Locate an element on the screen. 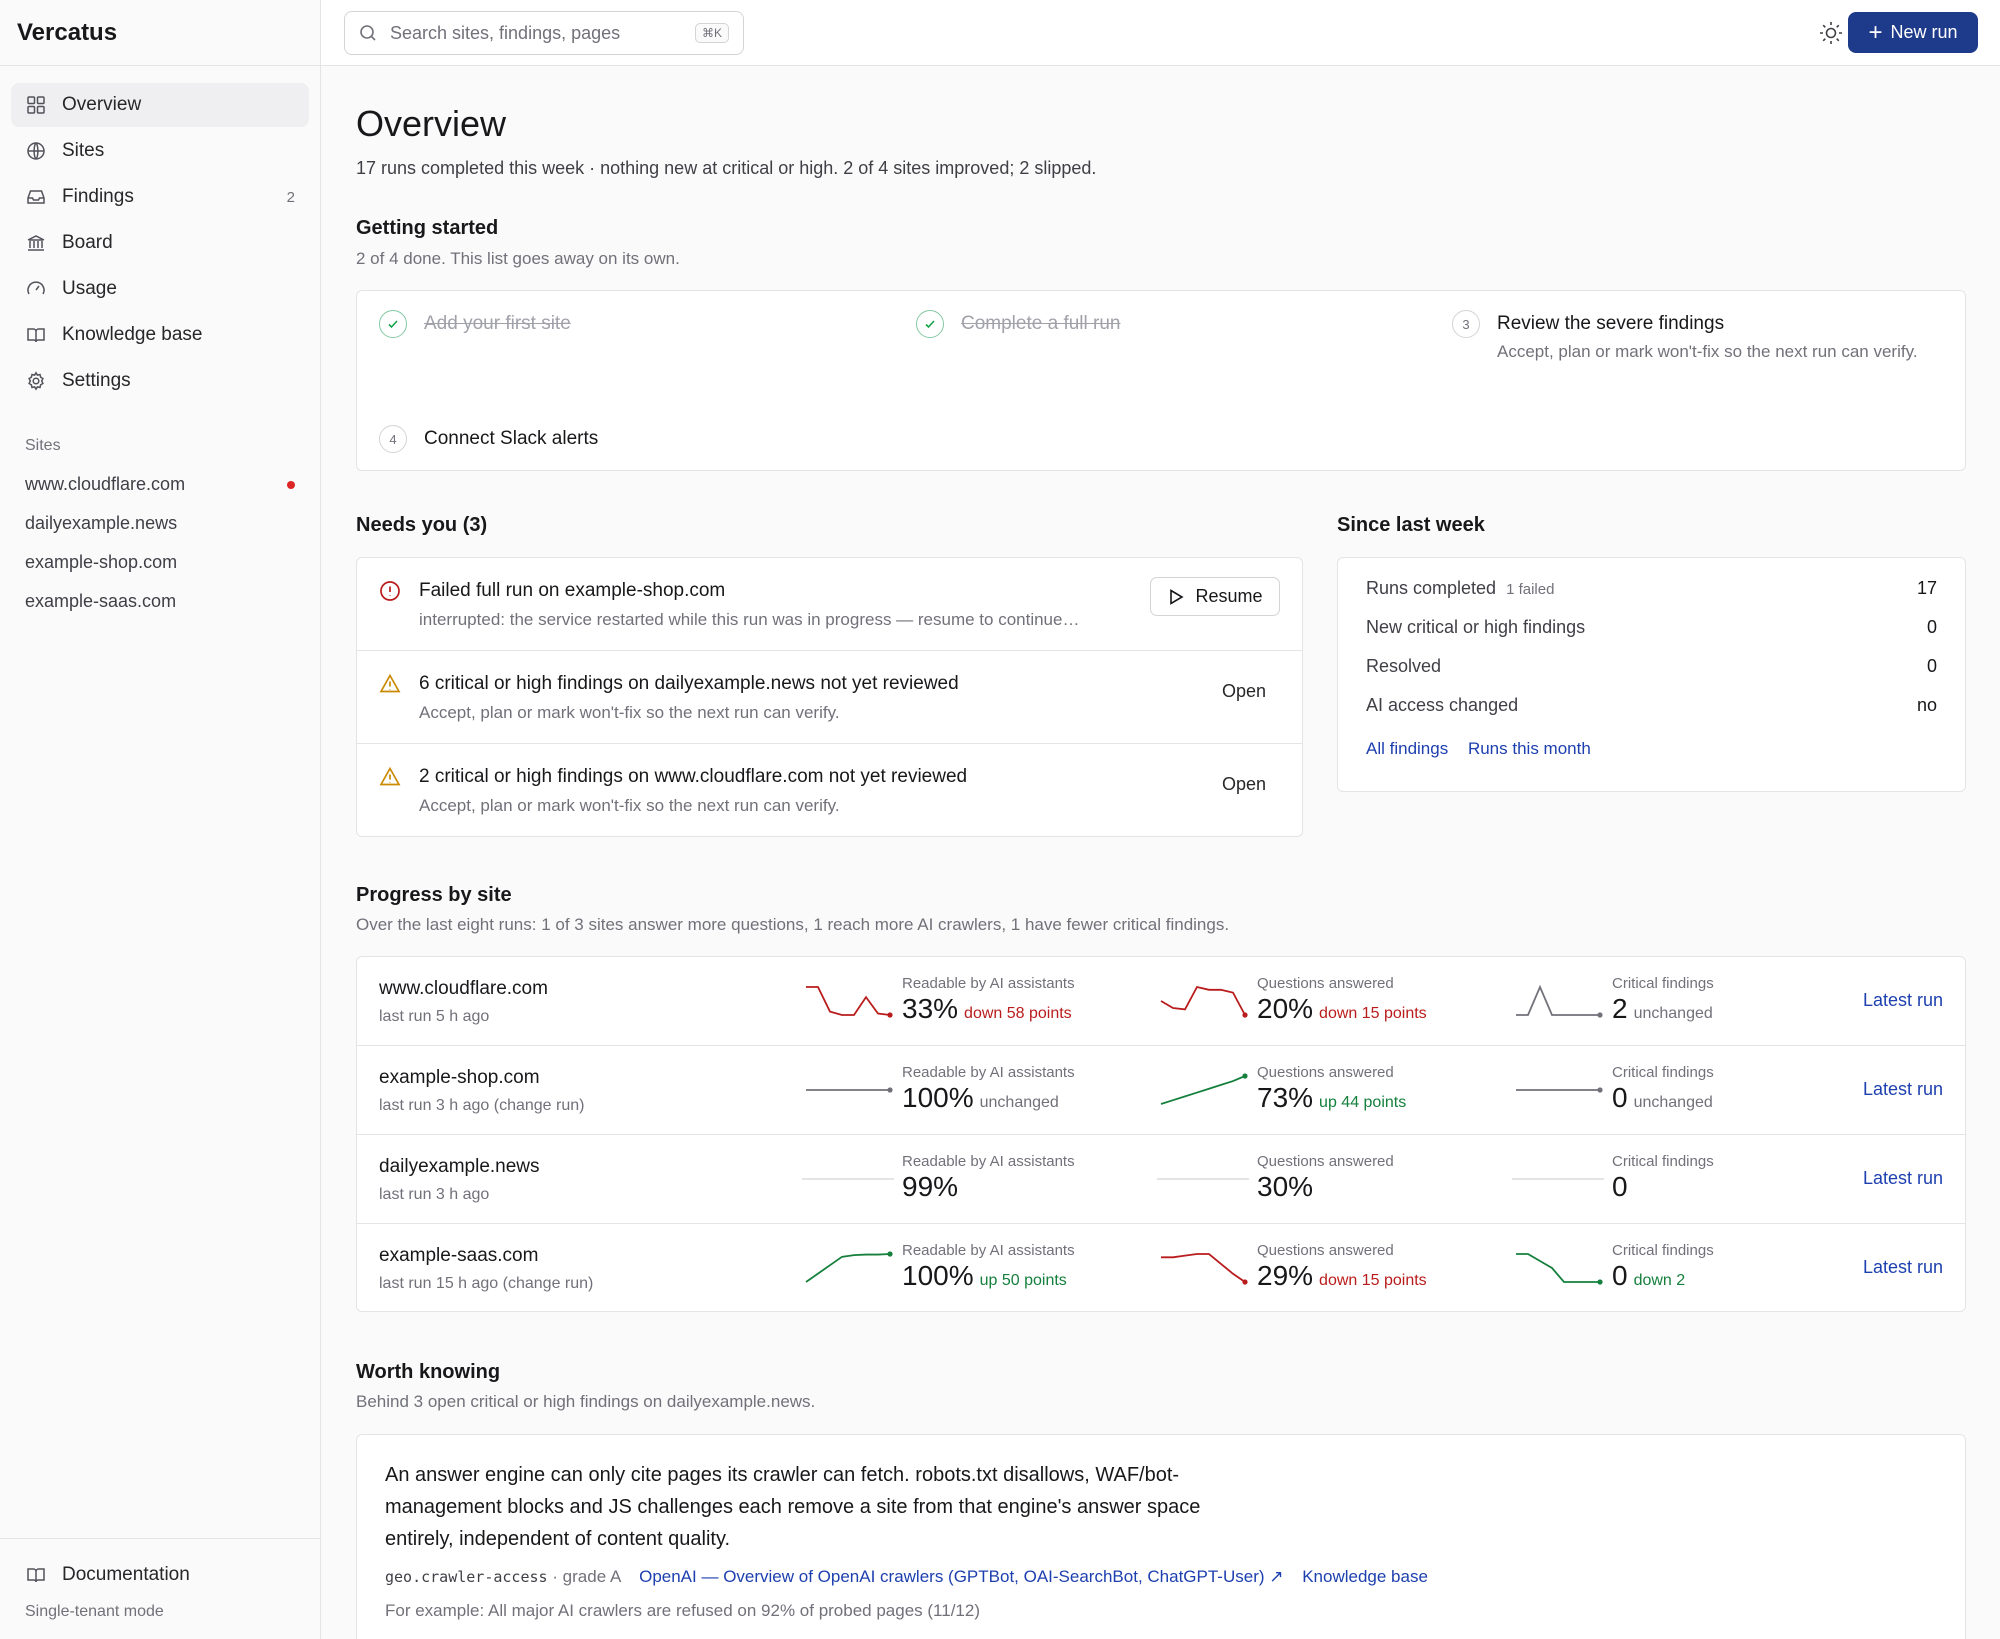  metric-change: up 50 points is located at coordinates (1023, 1280).